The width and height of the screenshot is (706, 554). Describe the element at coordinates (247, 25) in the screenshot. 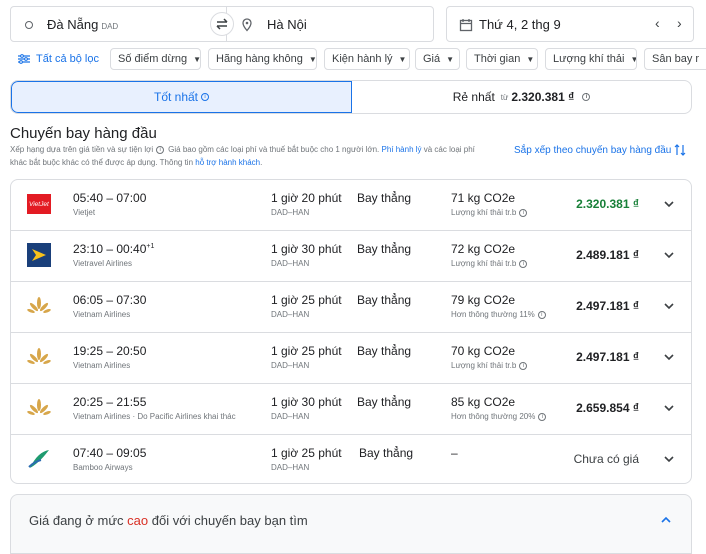

I see `location-pin-icon` at that location.